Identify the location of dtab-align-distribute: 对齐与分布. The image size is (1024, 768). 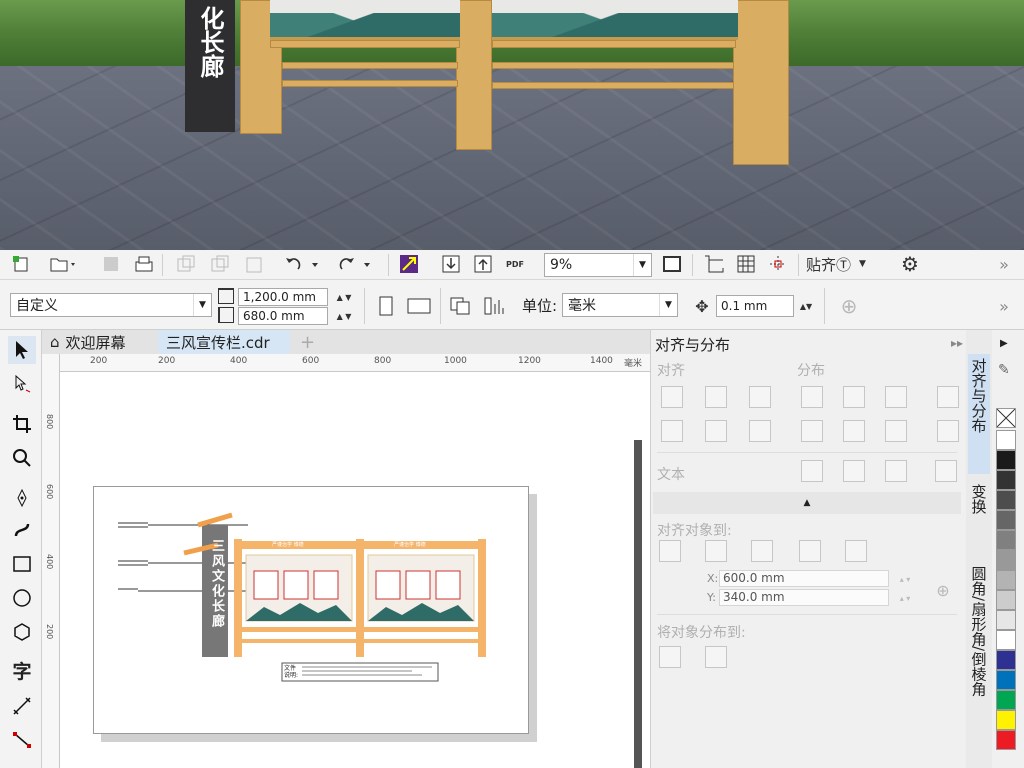
(979, 414).